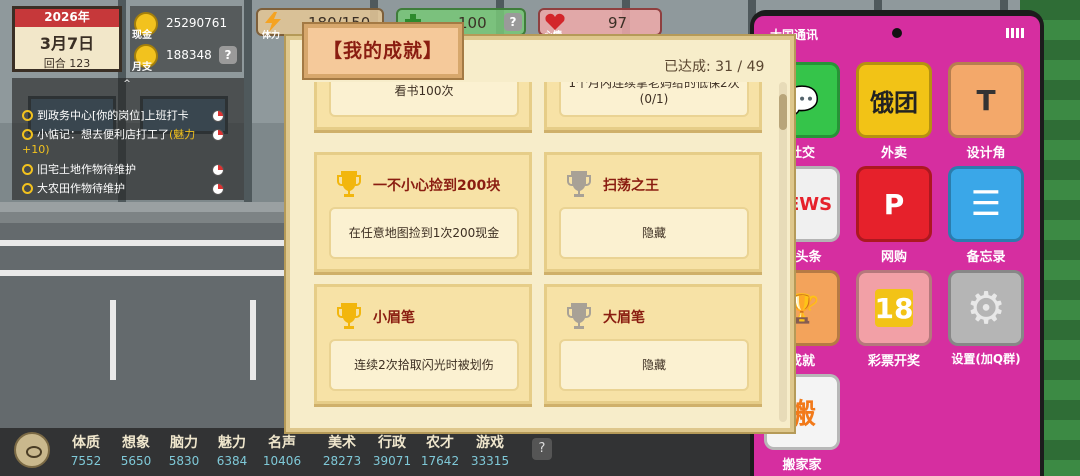 This screenshot has height=476, width=1080. I want to click on app-delivery: 饿团 外卖, so click(894, 111).